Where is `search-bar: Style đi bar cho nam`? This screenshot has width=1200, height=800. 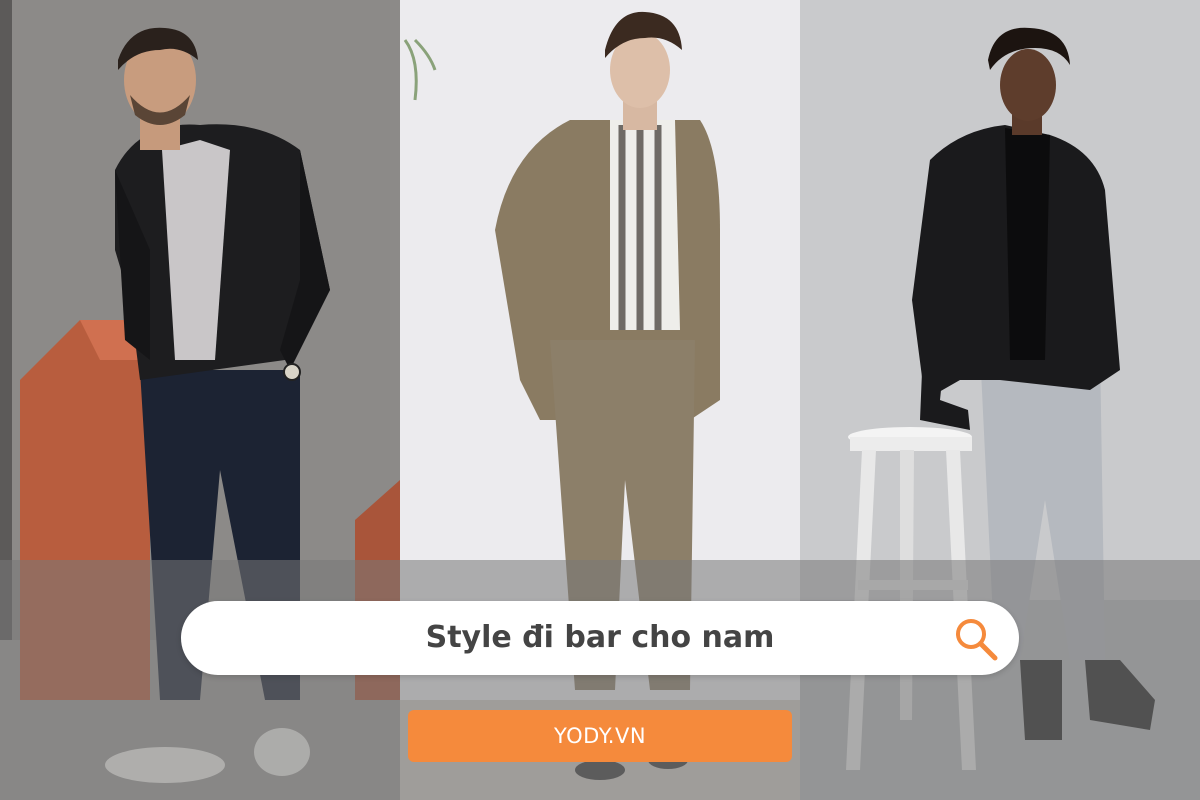 search-bar: Style đi bar cho nam is located at coordinates (600, 638).